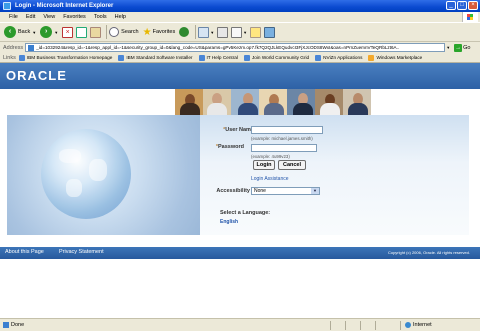 The width and height of the screenshot is (480, 331). Describe the element at coordinates (270, 156) in the screenshot. I see `password-hint: (example: 4u99v23)` at that location.